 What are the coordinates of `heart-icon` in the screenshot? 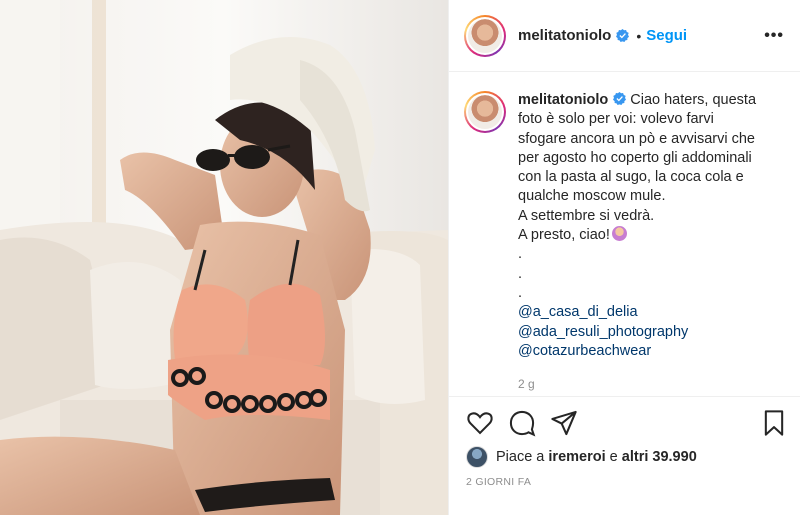 It's located at (480, 423).